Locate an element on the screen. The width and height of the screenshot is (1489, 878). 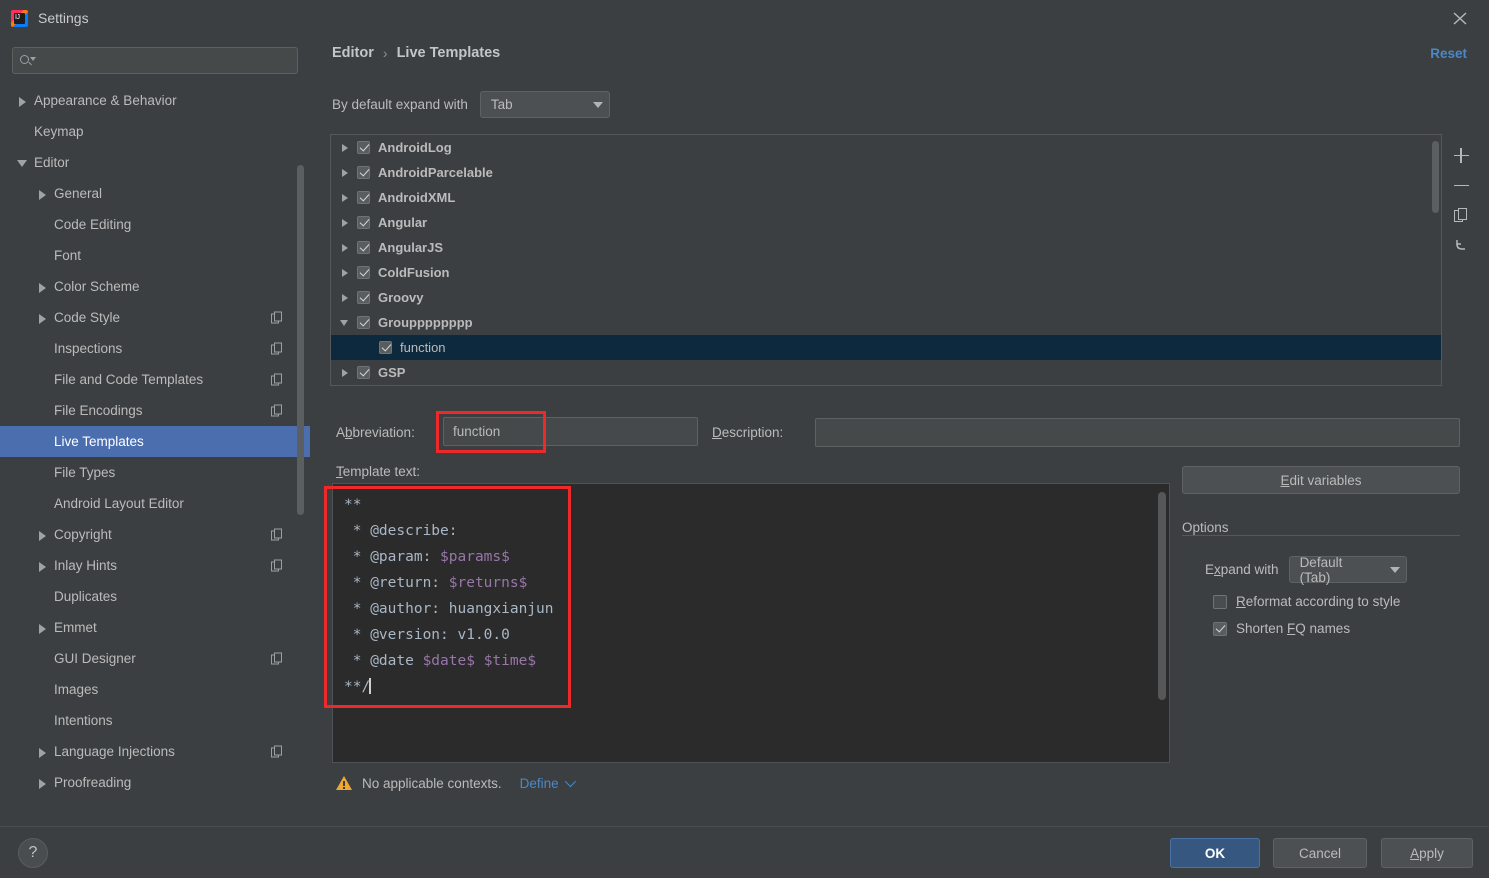
template-row: function is located at coordinates (886, 347).